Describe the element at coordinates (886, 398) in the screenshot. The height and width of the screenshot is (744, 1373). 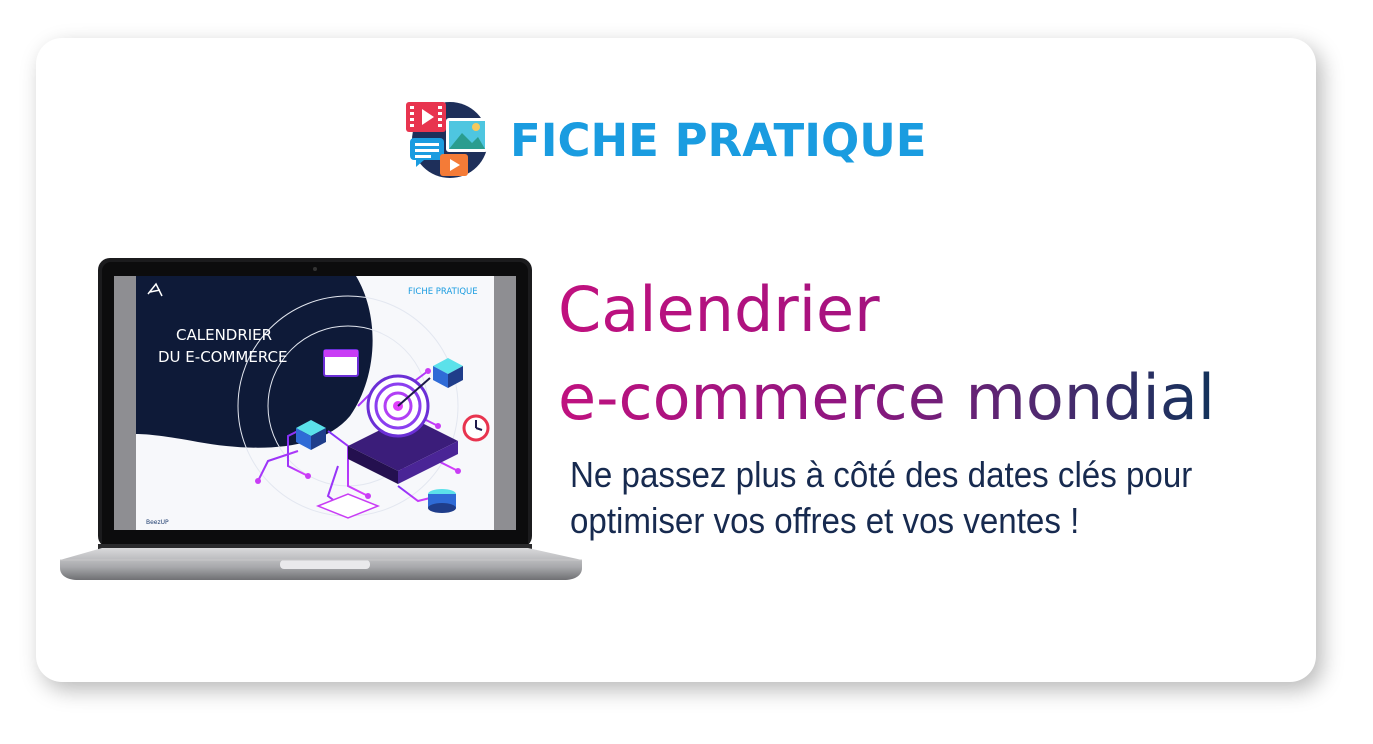
I see `headline-line2: e-commerce mondial` at that location.